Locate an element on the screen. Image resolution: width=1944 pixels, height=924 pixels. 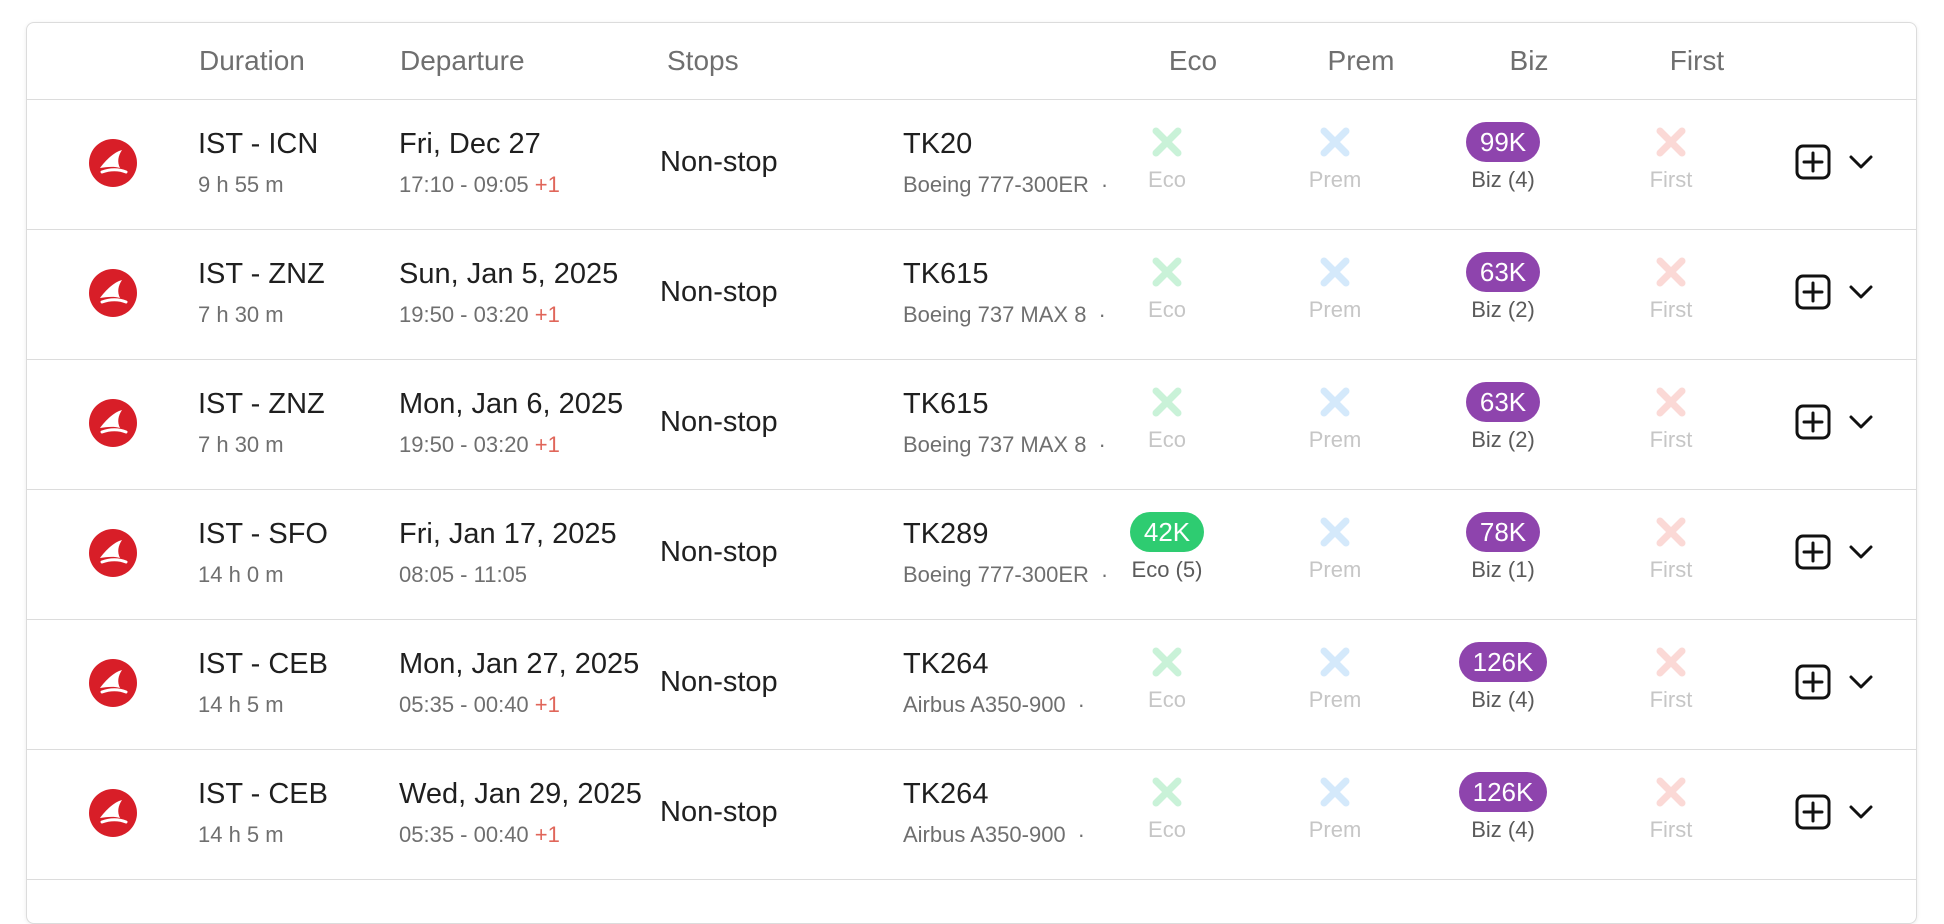
header-stops: Stops is located at coordinates (703, 61).